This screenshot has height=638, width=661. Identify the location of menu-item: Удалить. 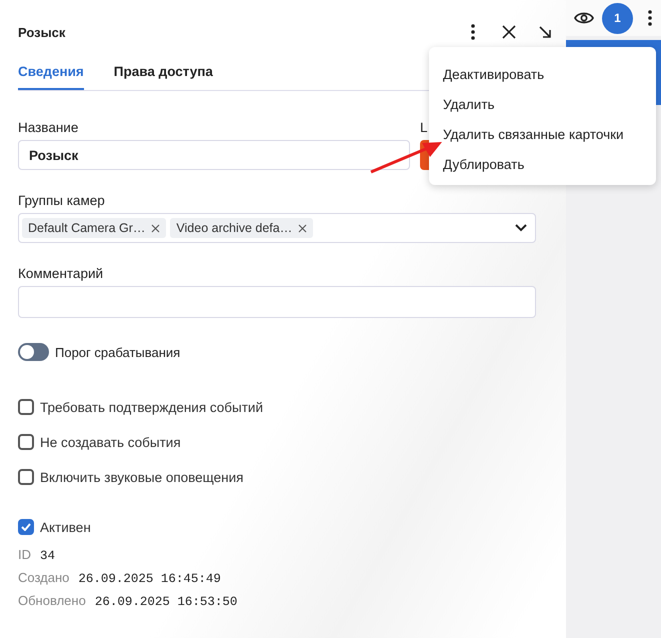
(542, 104).